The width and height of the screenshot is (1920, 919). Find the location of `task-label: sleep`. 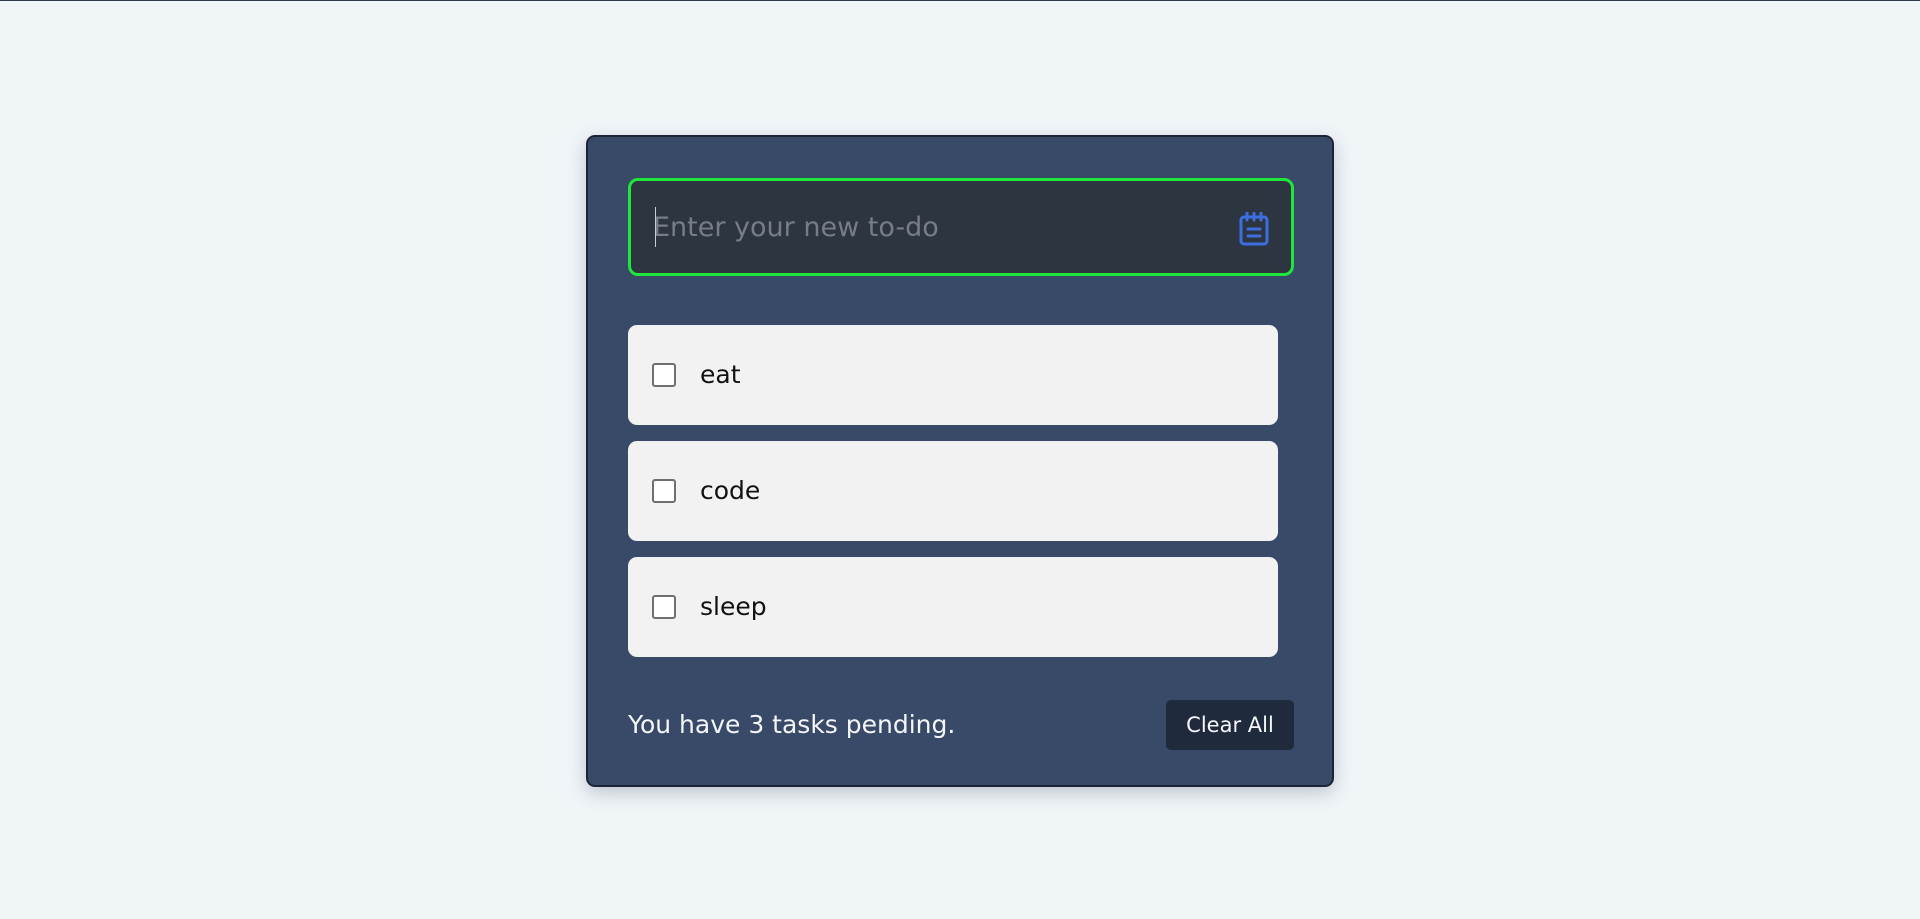

task-label: sleep is located at coordinates (733, 606).